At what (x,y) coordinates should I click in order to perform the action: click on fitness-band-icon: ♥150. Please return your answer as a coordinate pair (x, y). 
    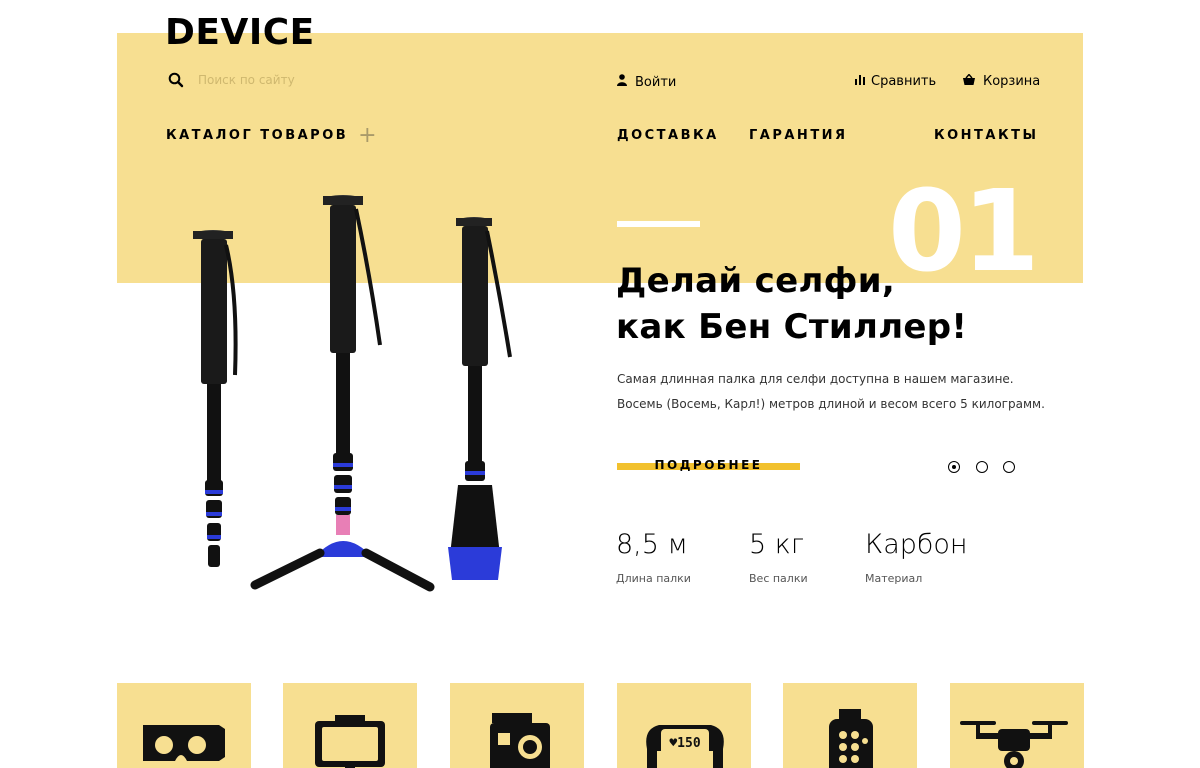
    Looking at the image, I should click on (685, 746).